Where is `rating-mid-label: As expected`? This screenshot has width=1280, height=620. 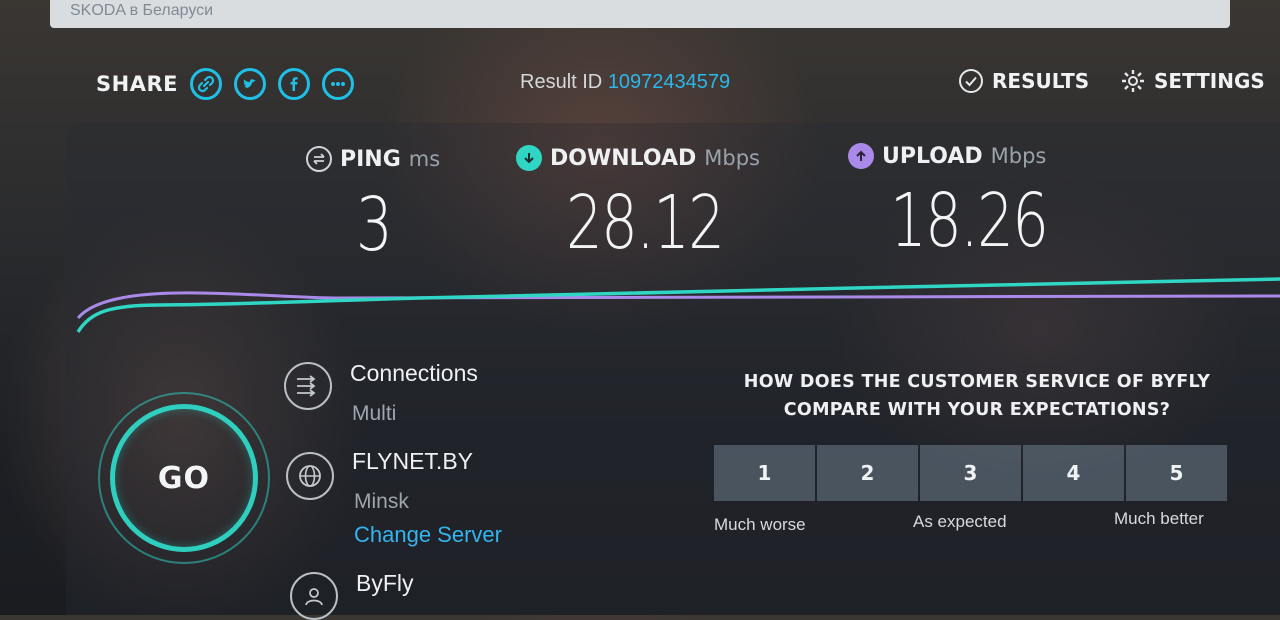
rating-mid-label: As expected is located at coordinates (960, 521).